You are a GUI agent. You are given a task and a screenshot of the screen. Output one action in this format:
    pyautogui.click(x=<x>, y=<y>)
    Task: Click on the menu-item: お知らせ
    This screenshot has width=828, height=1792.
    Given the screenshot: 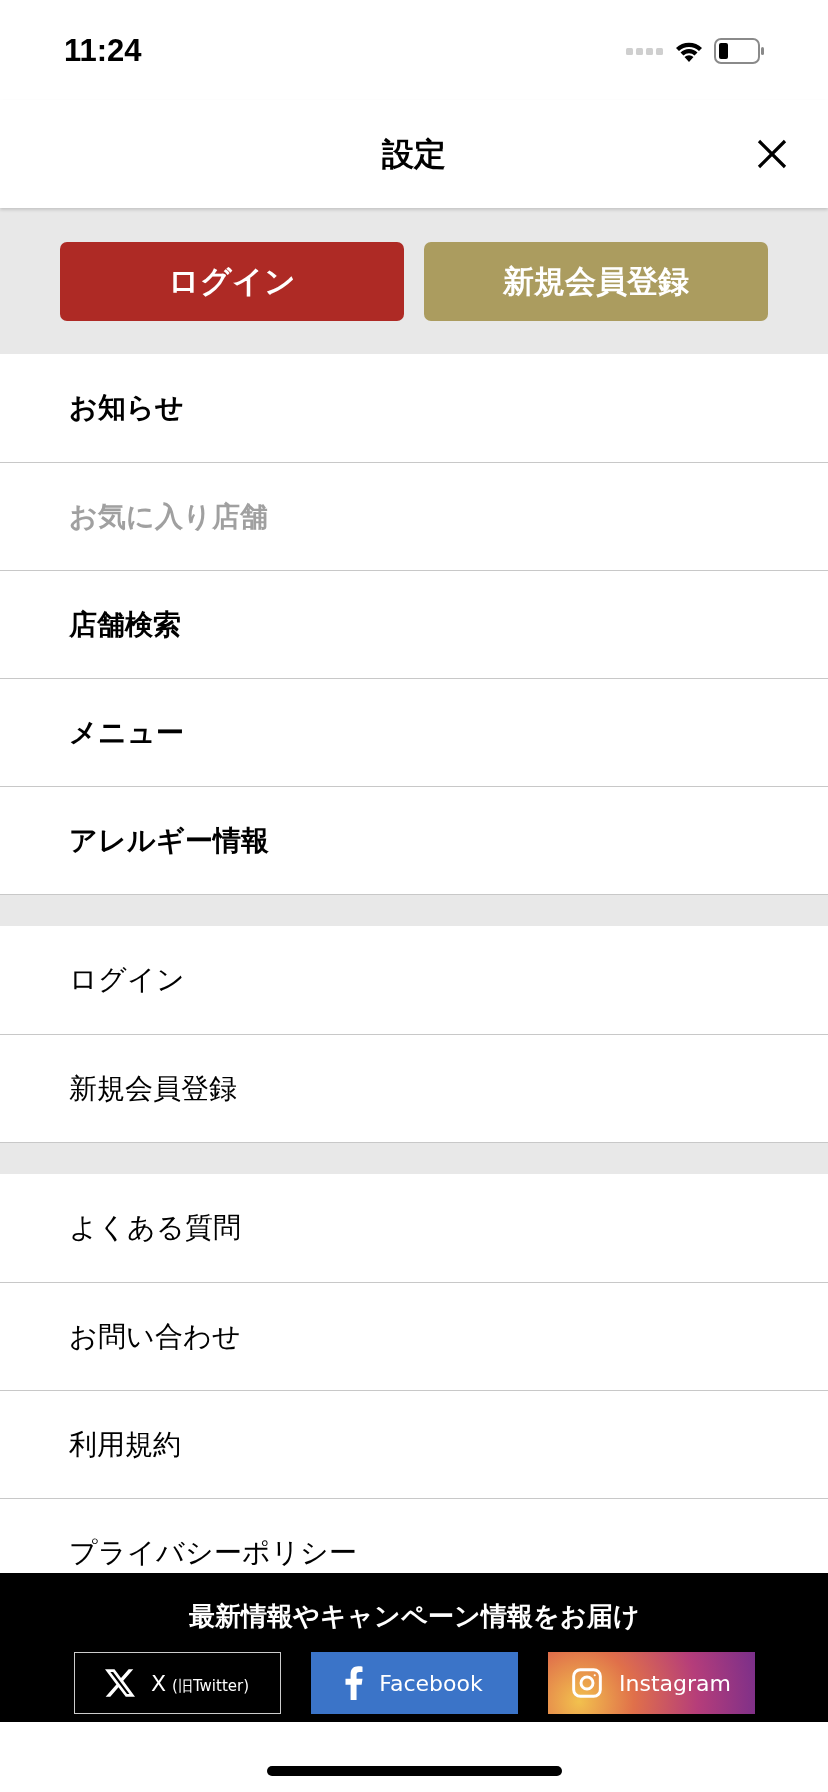 What is the action you would take?
    pyautogui.click(x=414, y=408)
    